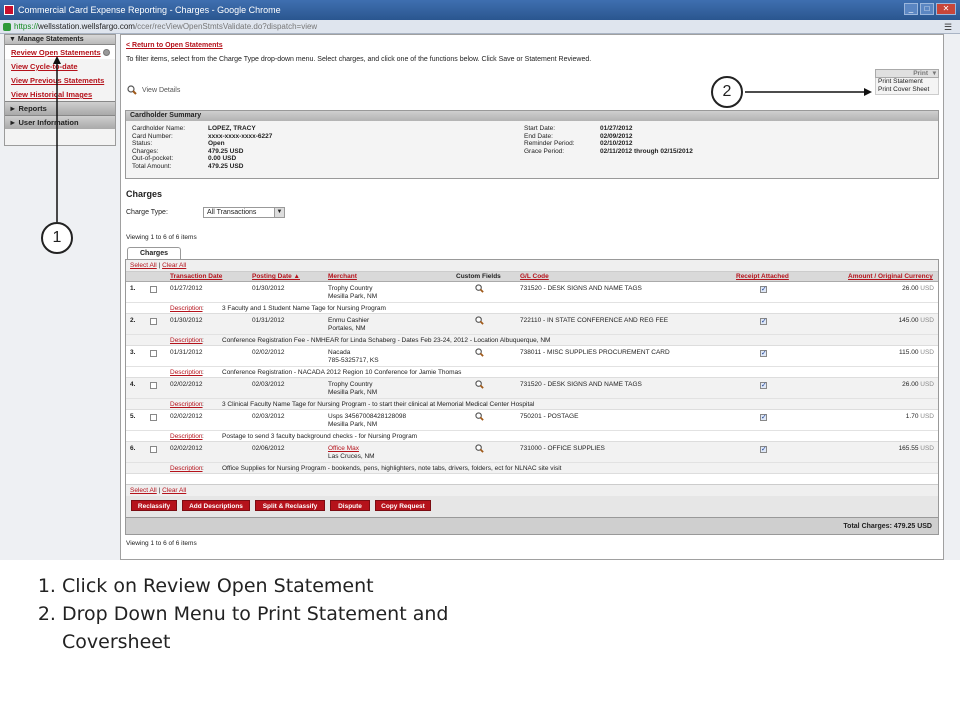  Describe the element at coordinates (727, 92) in the screenshot. I see `callout-2: 2` at that location.